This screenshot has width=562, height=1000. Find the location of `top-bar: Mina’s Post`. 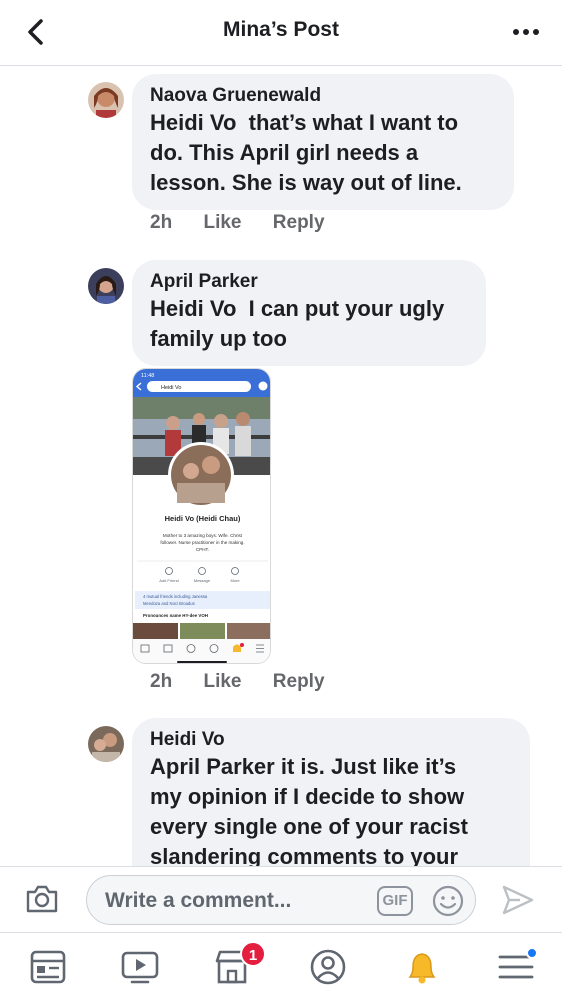

top-bar: Mina’s Post is located at coordinates (281, 33).